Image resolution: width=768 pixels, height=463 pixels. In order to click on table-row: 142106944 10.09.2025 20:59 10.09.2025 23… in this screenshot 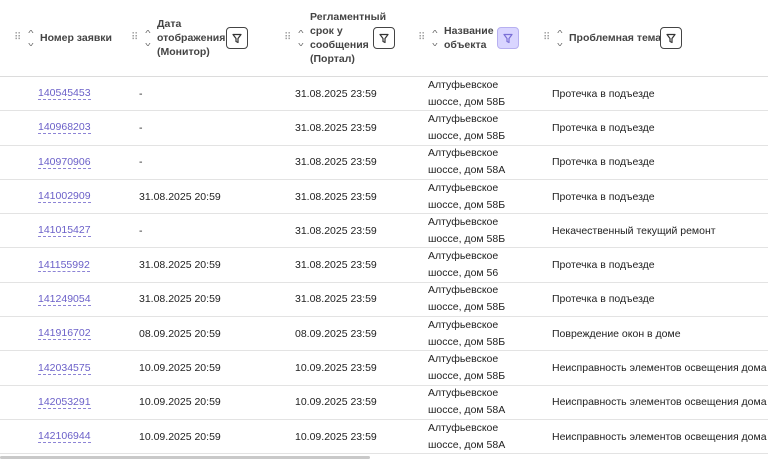, I will do `click(384, 437)`.